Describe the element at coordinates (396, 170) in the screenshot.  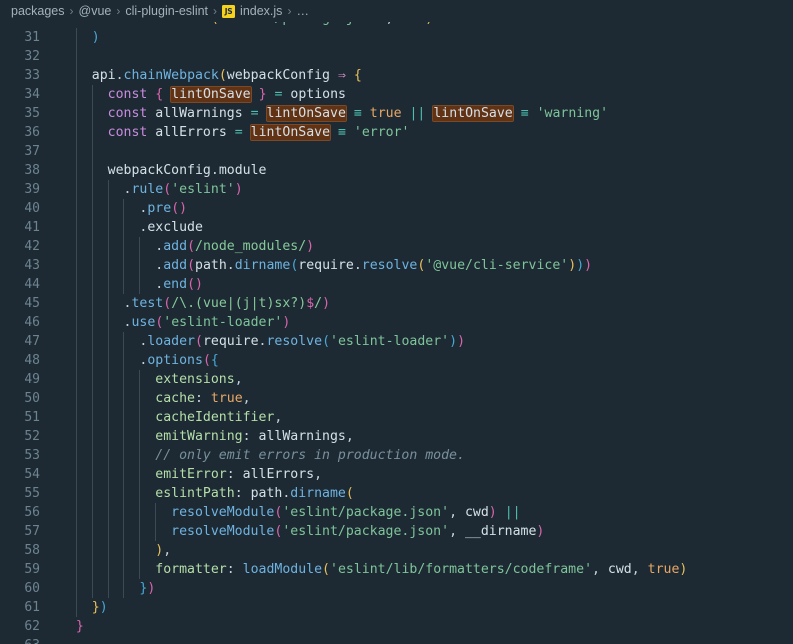
I see `code-line: 38 webpackConfig.module` at that location.